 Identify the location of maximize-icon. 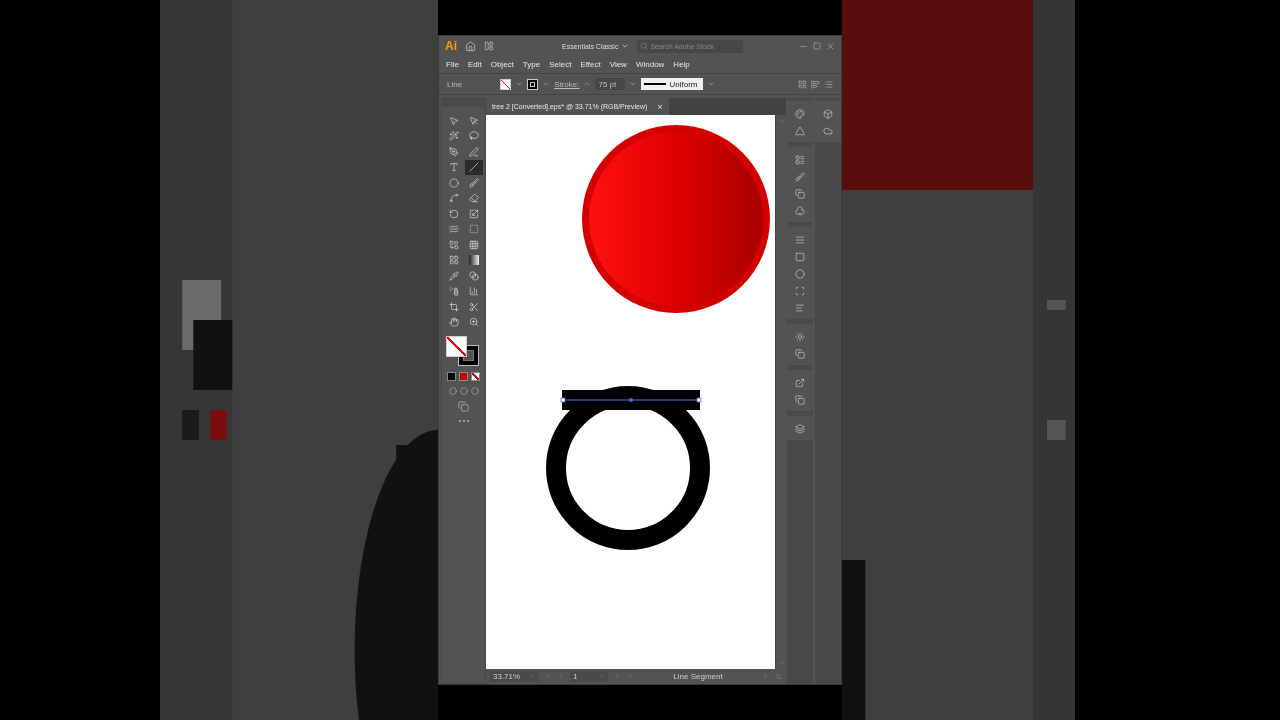
(817, 45).